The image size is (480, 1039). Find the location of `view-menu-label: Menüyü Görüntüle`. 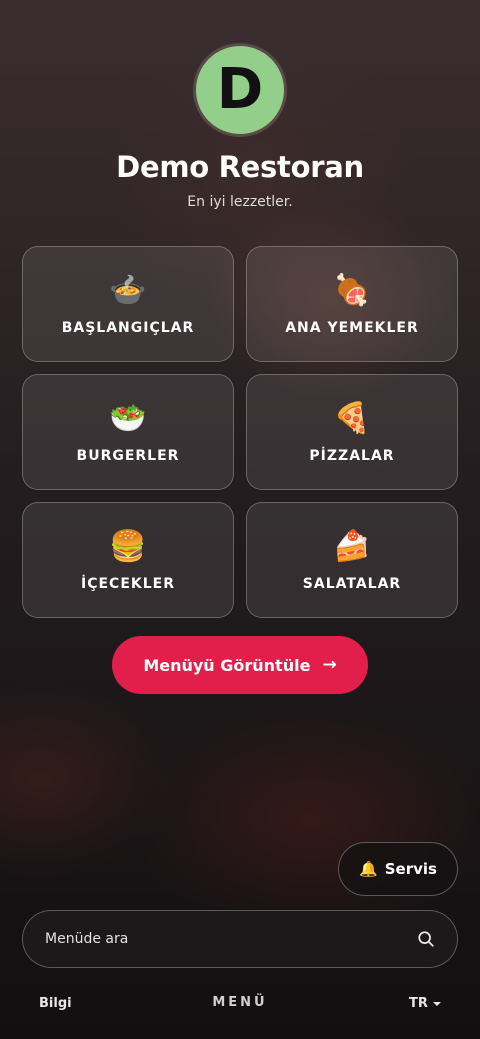

view-menu-label: Menüyü Görüntüle is located at coordinates (227, 665).